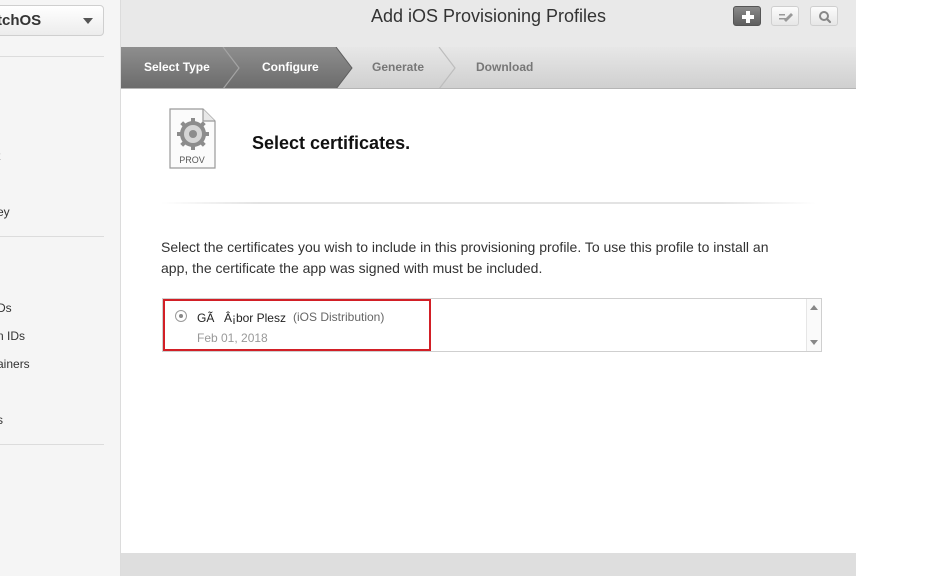 Image resolution: width=943 pixels, height=576 pixels. I want to click on add-button, so click(747, 16).